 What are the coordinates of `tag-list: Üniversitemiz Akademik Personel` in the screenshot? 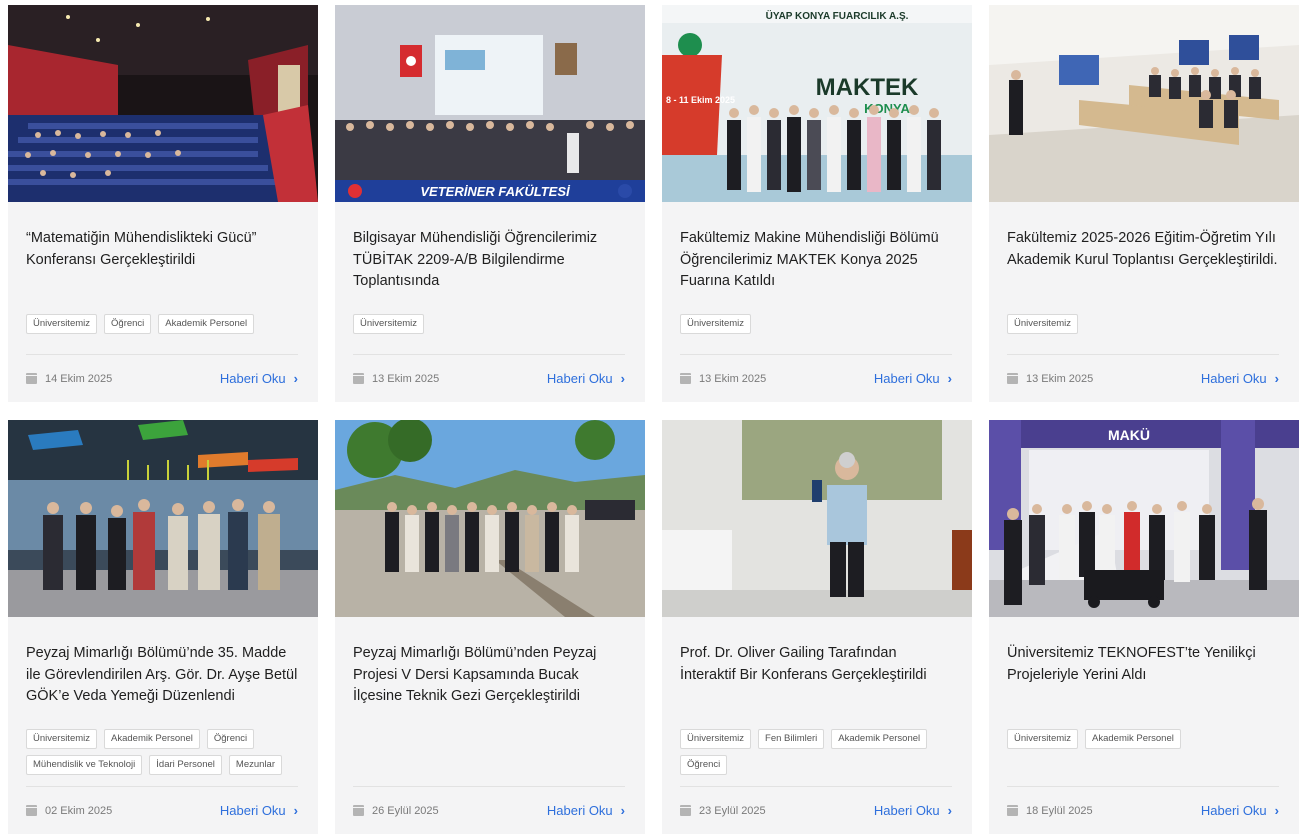 It's located at (1144, 755).